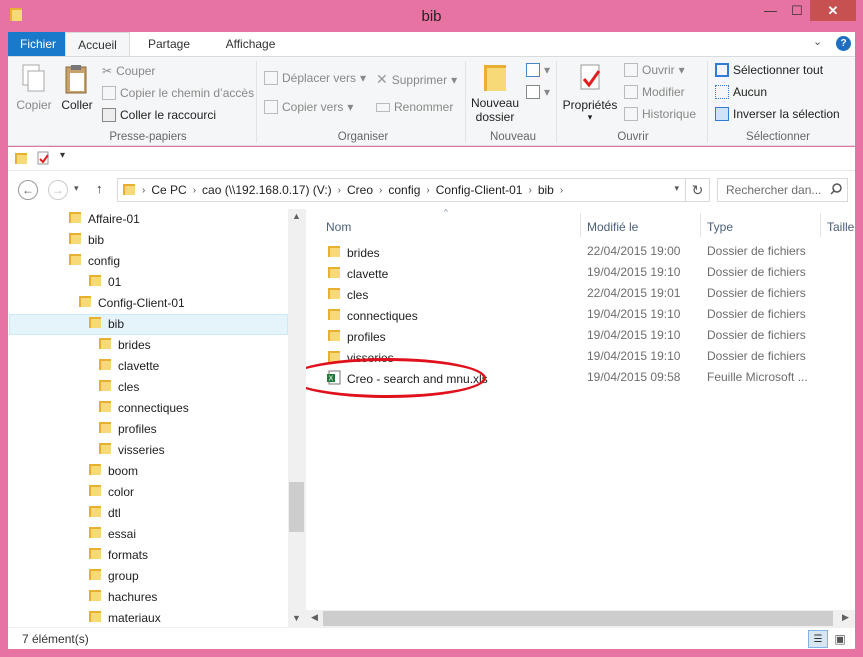 This screenshot has height=657, width=863. Describe the element at coordinates (335, 227) in the screenshot. I see `column-header-name: Nom` at that location.